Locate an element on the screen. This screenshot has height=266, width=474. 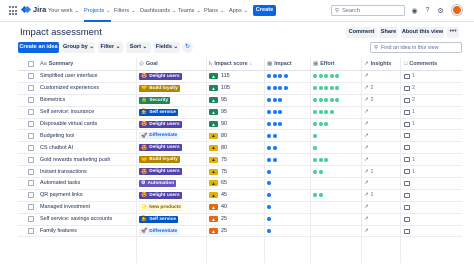
column-header-comments: □ Comments is located at coordinates (420, 64).